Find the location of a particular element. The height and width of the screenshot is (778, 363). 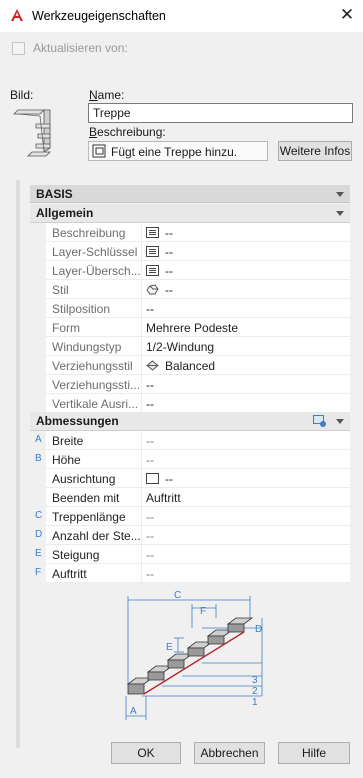

diagram-label-a: A is located at coordinates (133, 711).